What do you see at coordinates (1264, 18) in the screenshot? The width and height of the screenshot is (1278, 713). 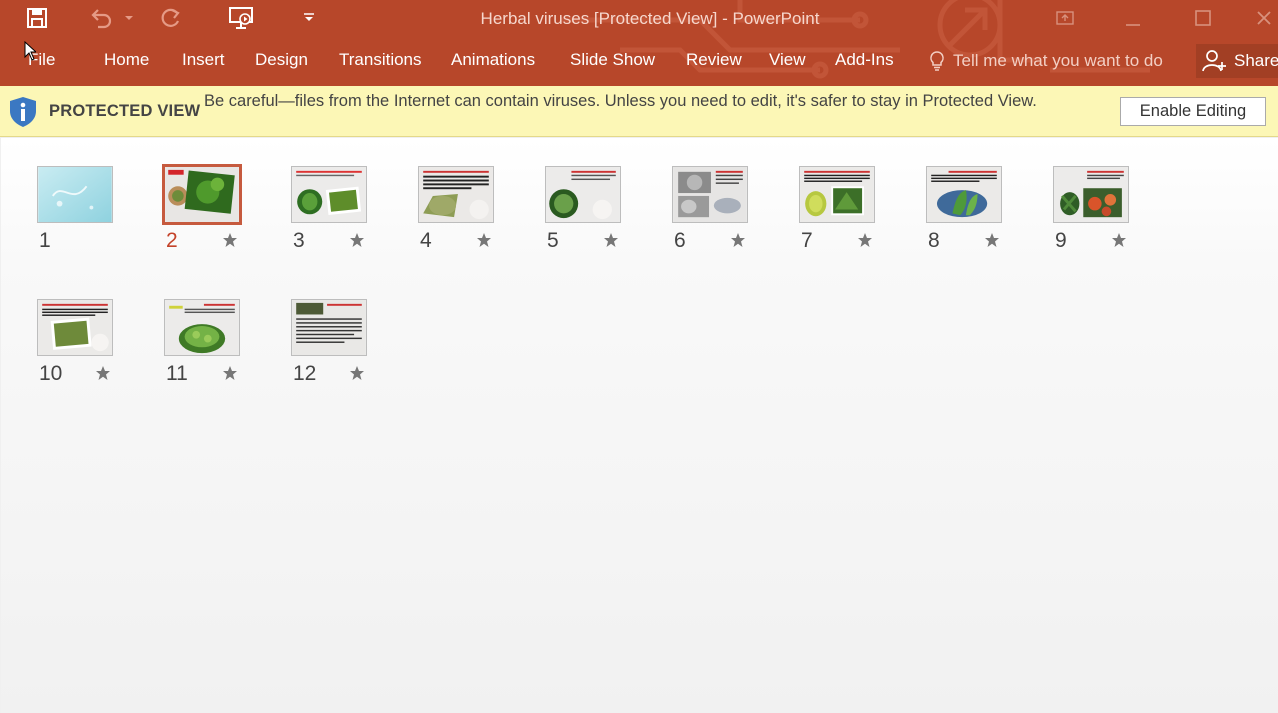 I see `close-icon` at bounding box center [1264, 18].